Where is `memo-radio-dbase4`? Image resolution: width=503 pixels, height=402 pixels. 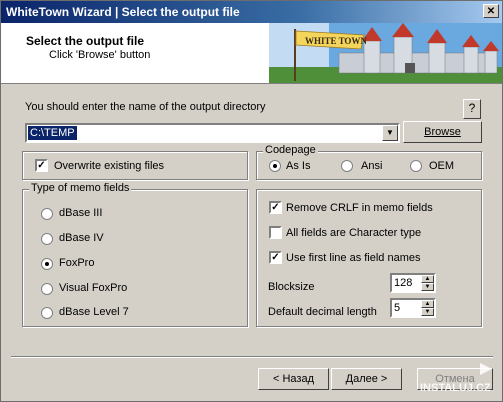
memo-radio-dbase4 is located at coordinates (47, 239).